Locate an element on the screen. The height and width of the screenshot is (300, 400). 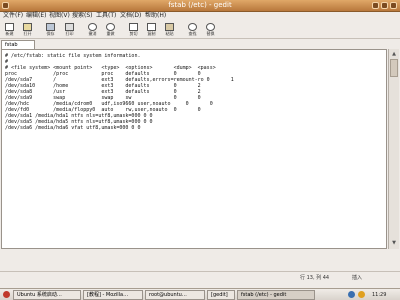
open-button: 打开 is located at coordinates (27, 29).